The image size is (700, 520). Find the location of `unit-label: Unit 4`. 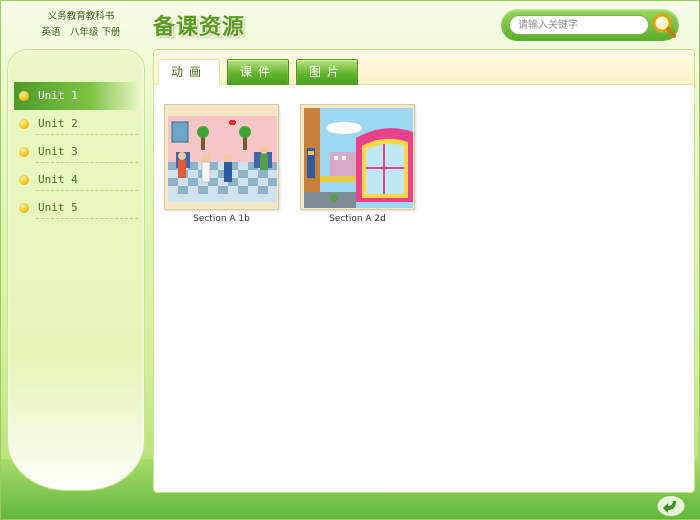

unit-label: Unit 4 is located at coordinates (58, 179).